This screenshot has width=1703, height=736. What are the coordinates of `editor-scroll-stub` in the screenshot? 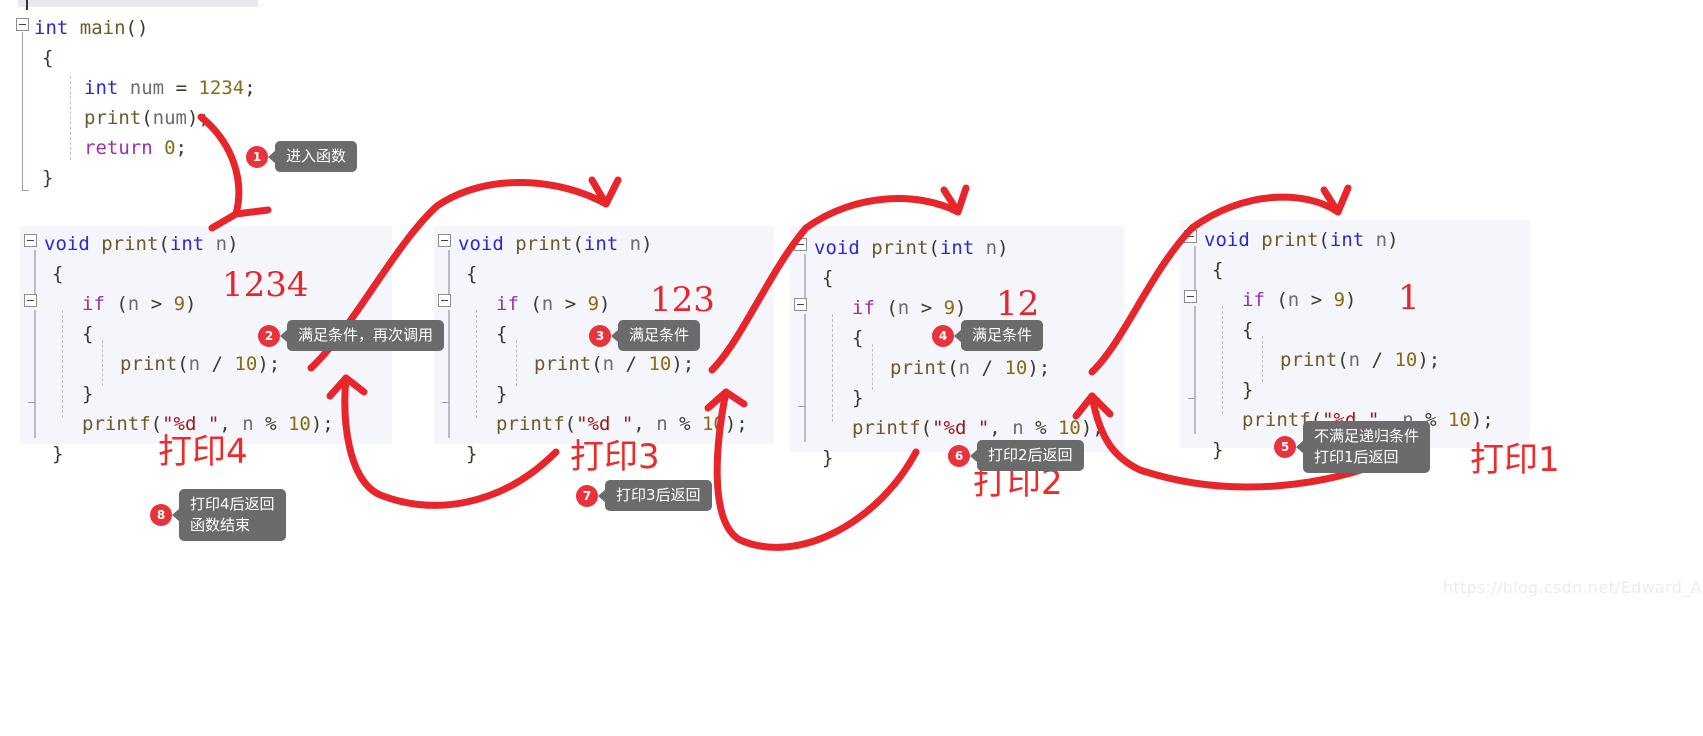 It's located at (138, 3).